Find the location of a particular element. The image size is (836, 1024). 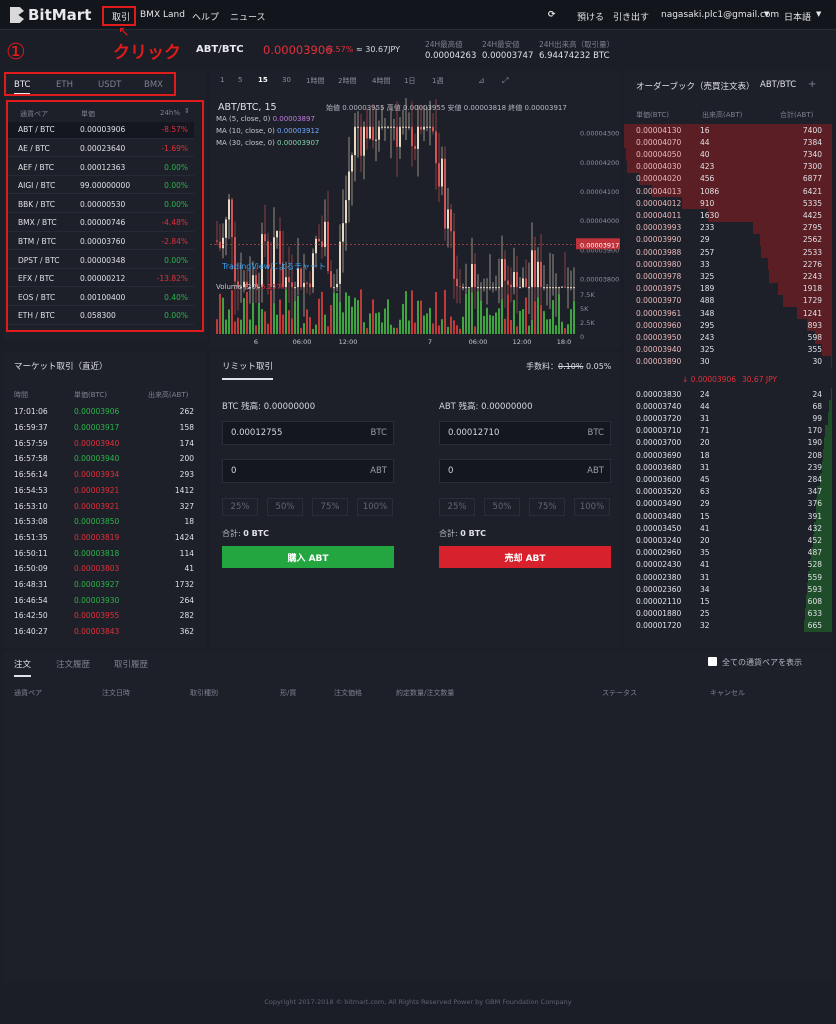

show-all-checkbox is located at coordinates (712, 661).